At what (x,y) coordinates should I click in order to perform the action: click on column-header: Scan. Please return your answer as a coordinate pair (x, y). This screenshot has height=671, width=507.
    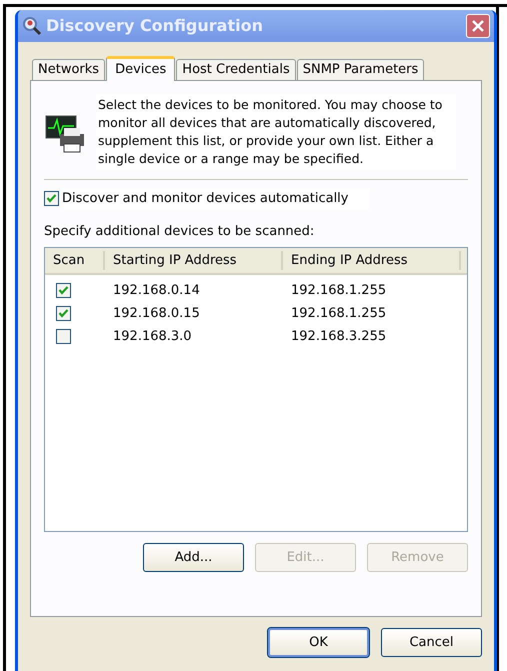
    Looking at the image, I should click on (75, 260).